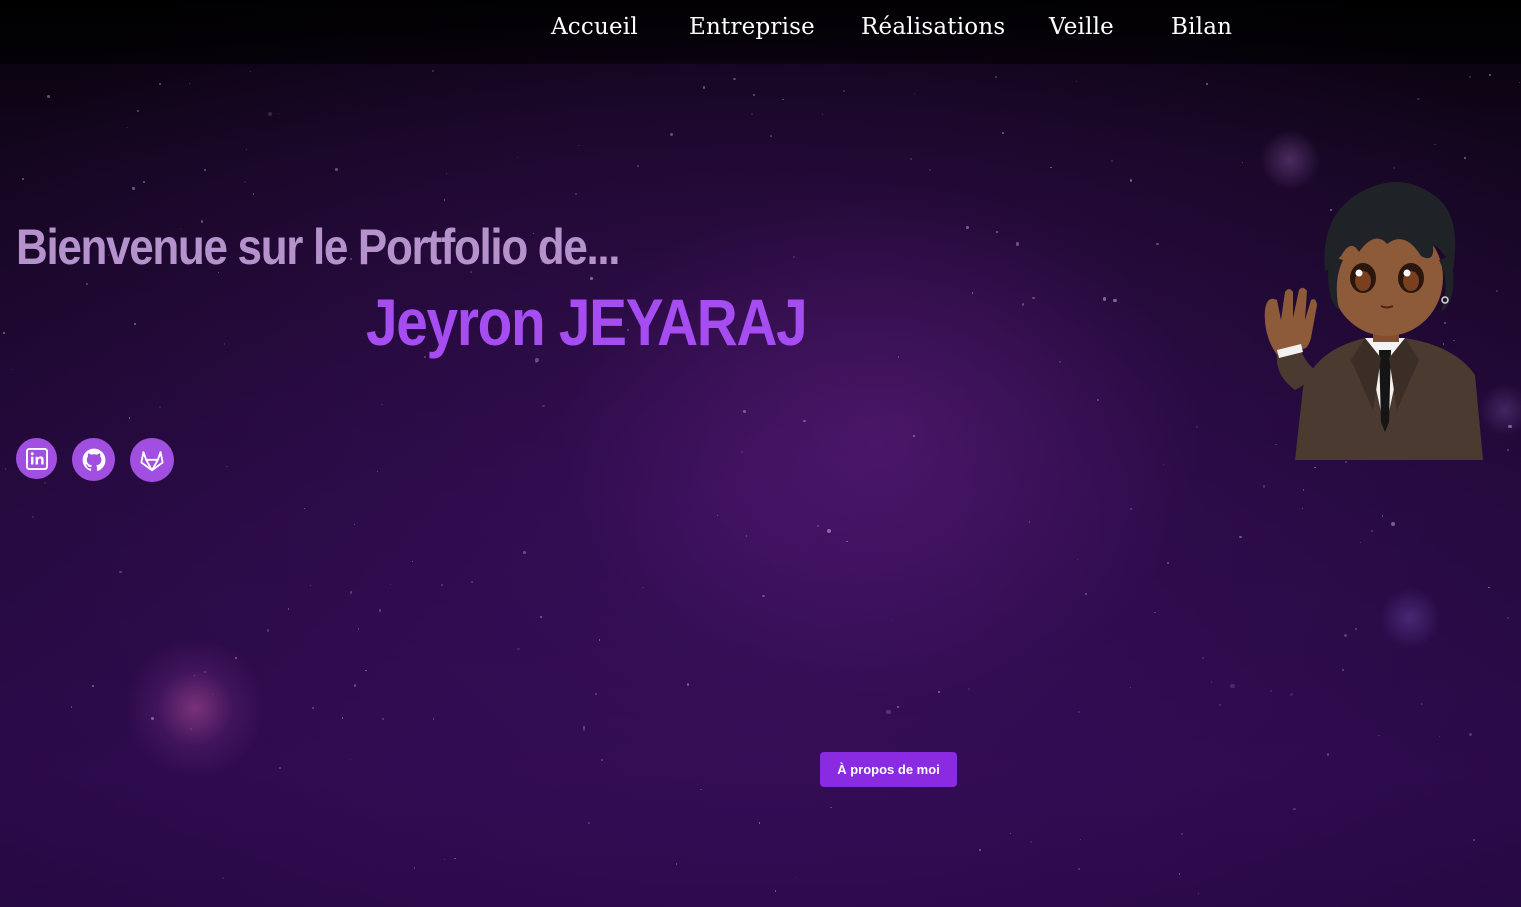 This screenshot has width=1521, height=907. I want to click on nav-link-bilan: Bilan, so click(1201, 27).